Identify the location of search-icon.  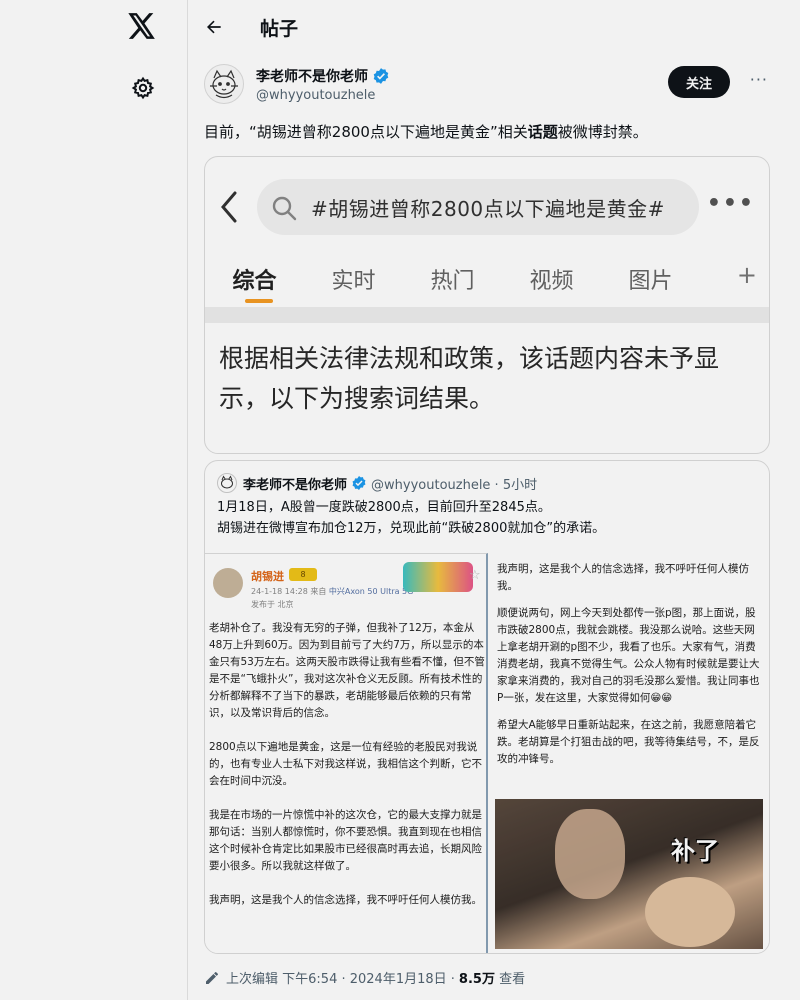
(284, 208).